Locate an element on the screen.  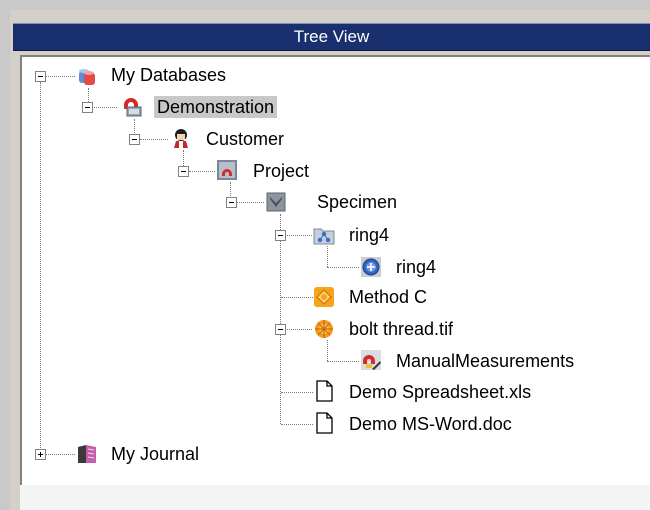
tree-node-my-databases: My Databases is located at coordinates (168, 75).